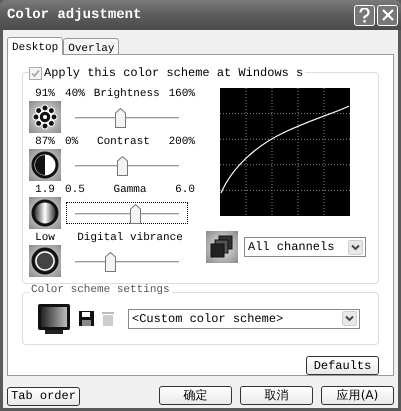  What do you see at coordinates (45, 142) in the screenshot?
I see `slider-reading: 87%` at bounding box center [45, 142].